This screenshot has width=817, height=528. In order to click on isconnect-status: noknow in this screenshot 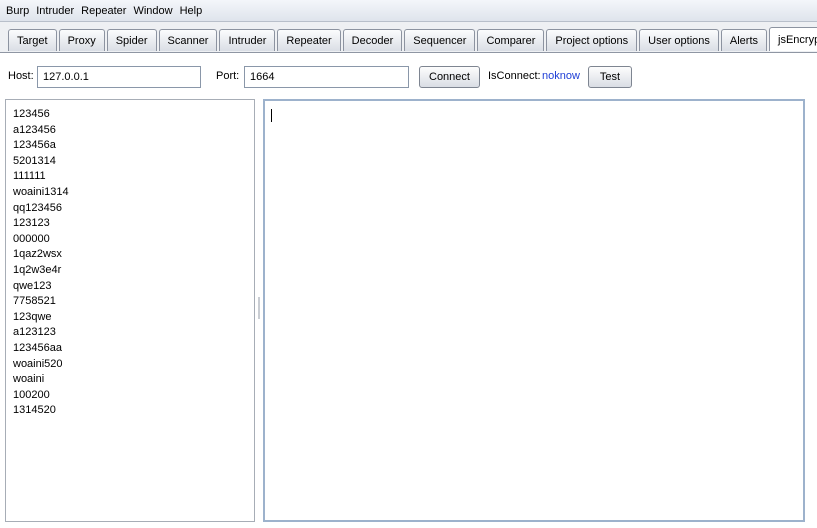, I will do `click(561, 76)`.